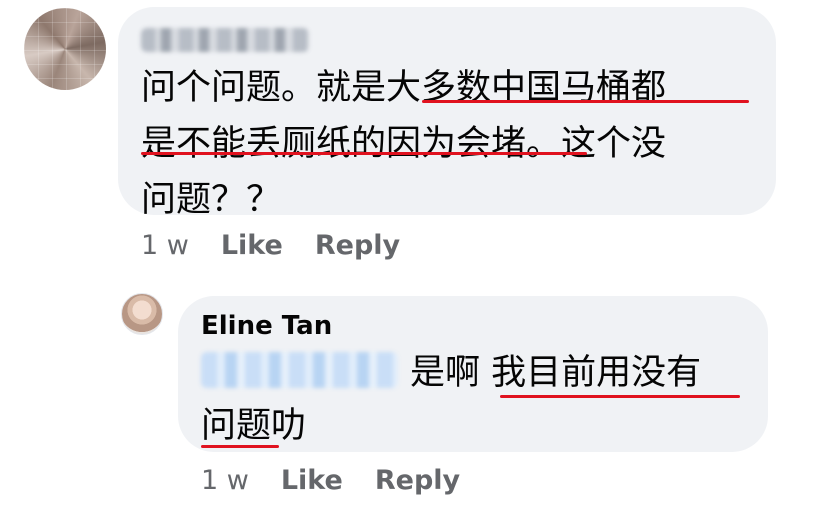 The image size is (828, 505). Describe the element at coordinates (65, 49) in the screenshot. I see `commenter-avatar` at that location.